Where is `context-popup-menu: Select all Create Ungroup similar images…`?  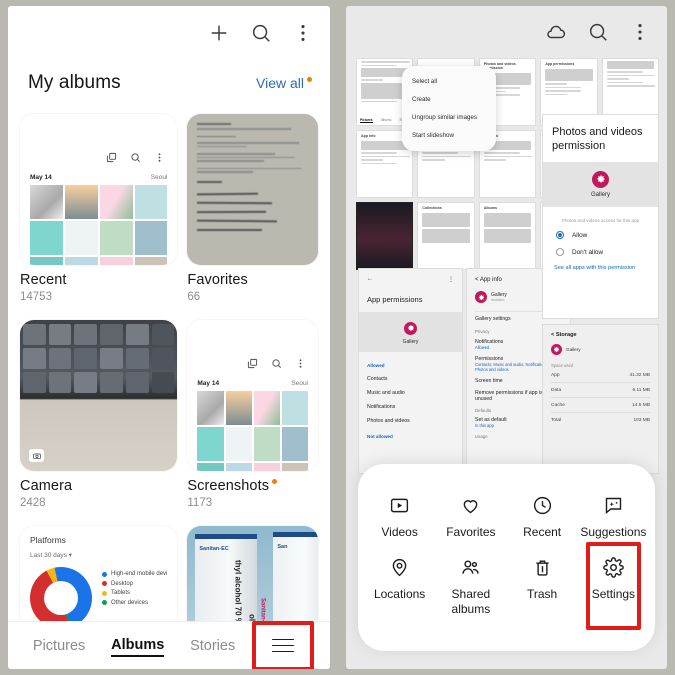 context-popup-menu: Select all Create Ungroup similar images… is located at coordinates (449, 109).